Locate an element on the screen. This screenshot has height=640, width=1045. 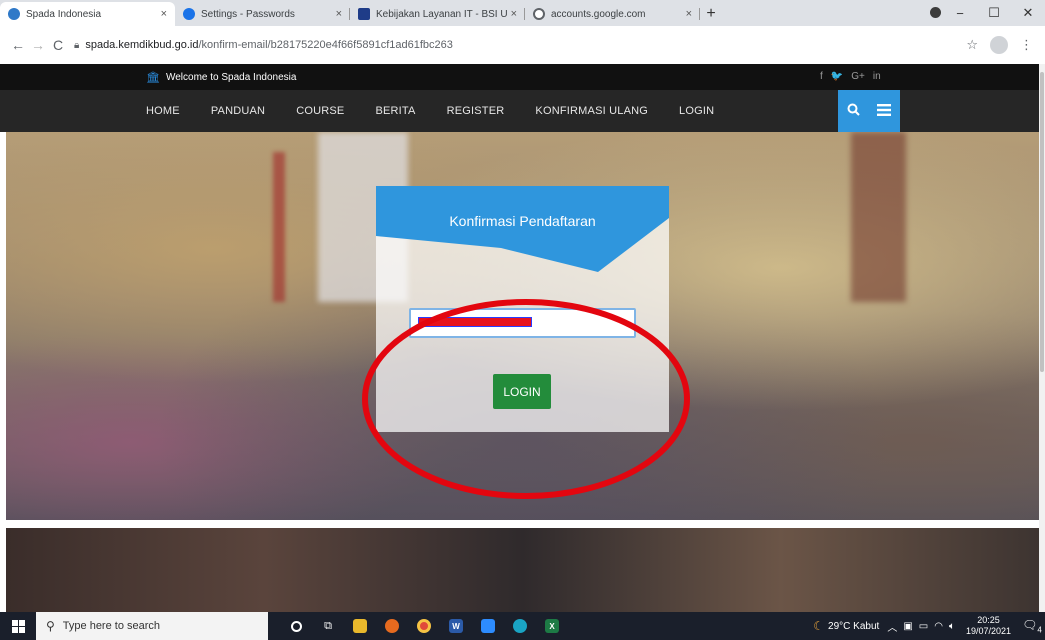
profile-avatar-icon is located at coordinates (999, 45).